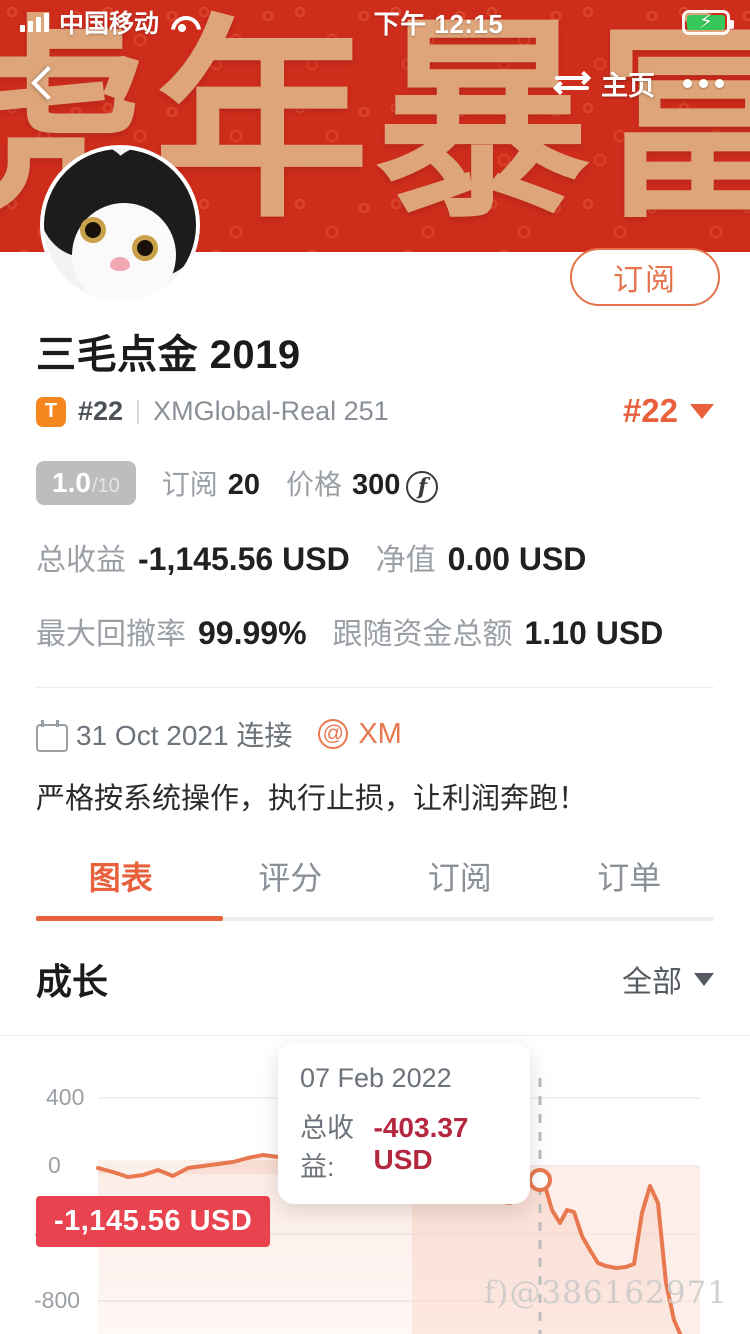 The height and width of the screenshot is (1334, 750). I want to click on rank-tag: #22, so click(101, 411).